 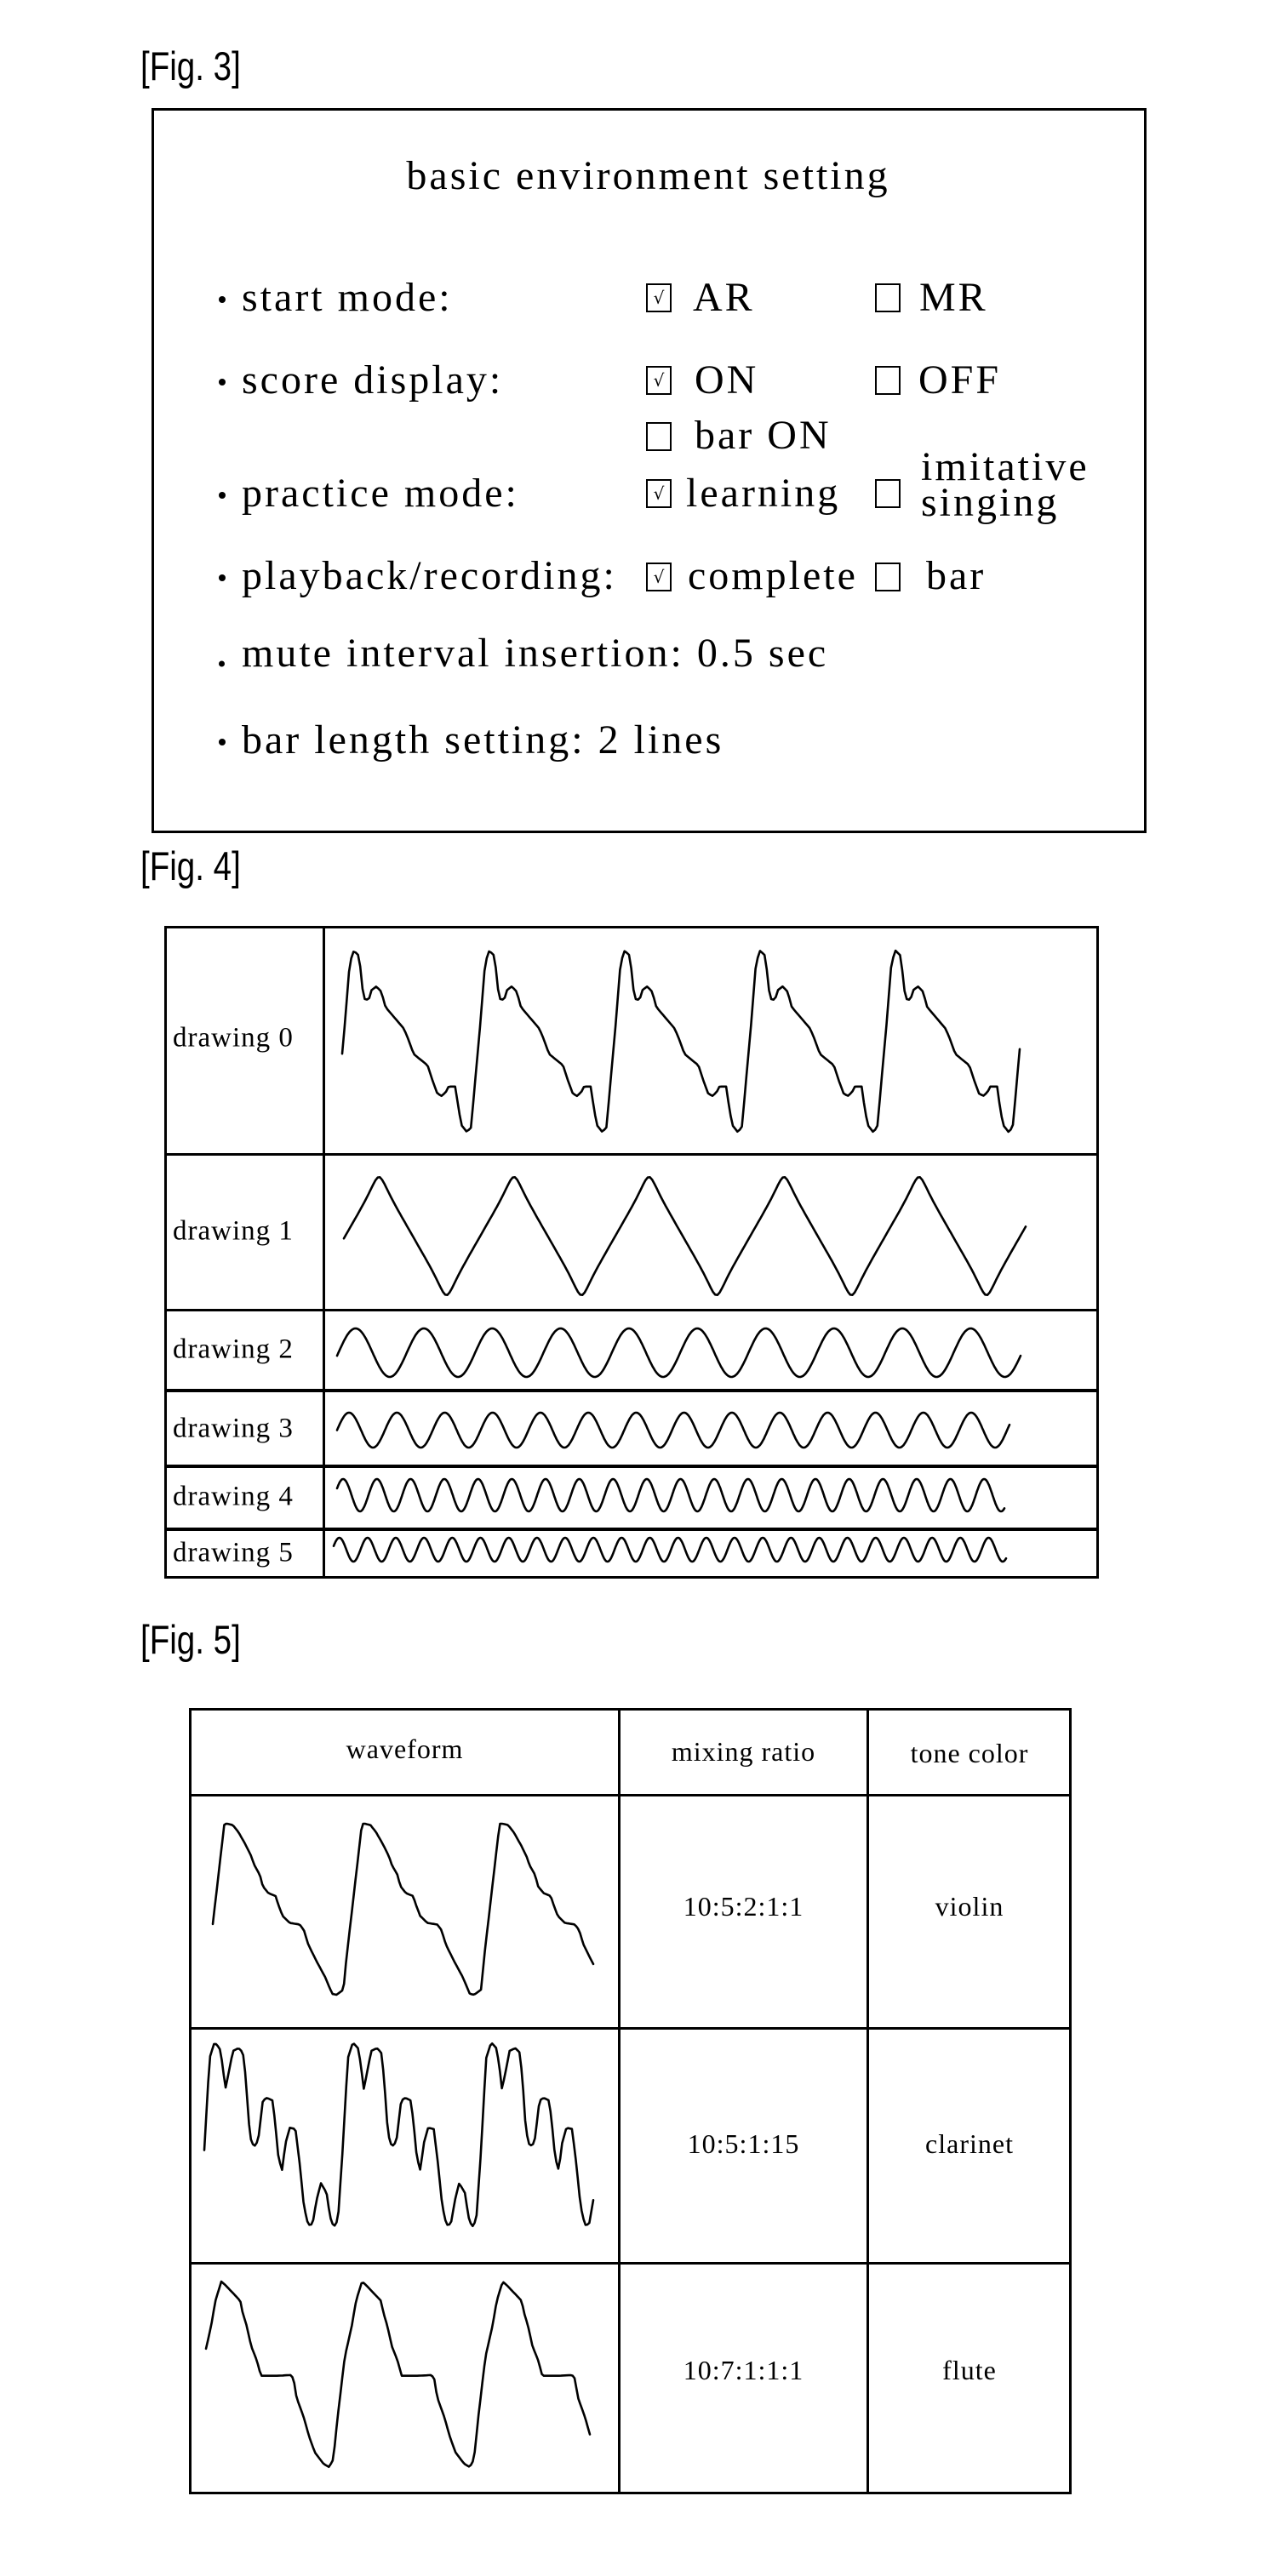 What do you see at coordinates (960, 380) in the screenshot?
I see `option-off-label: OFF` at bounding box center [960, 380].